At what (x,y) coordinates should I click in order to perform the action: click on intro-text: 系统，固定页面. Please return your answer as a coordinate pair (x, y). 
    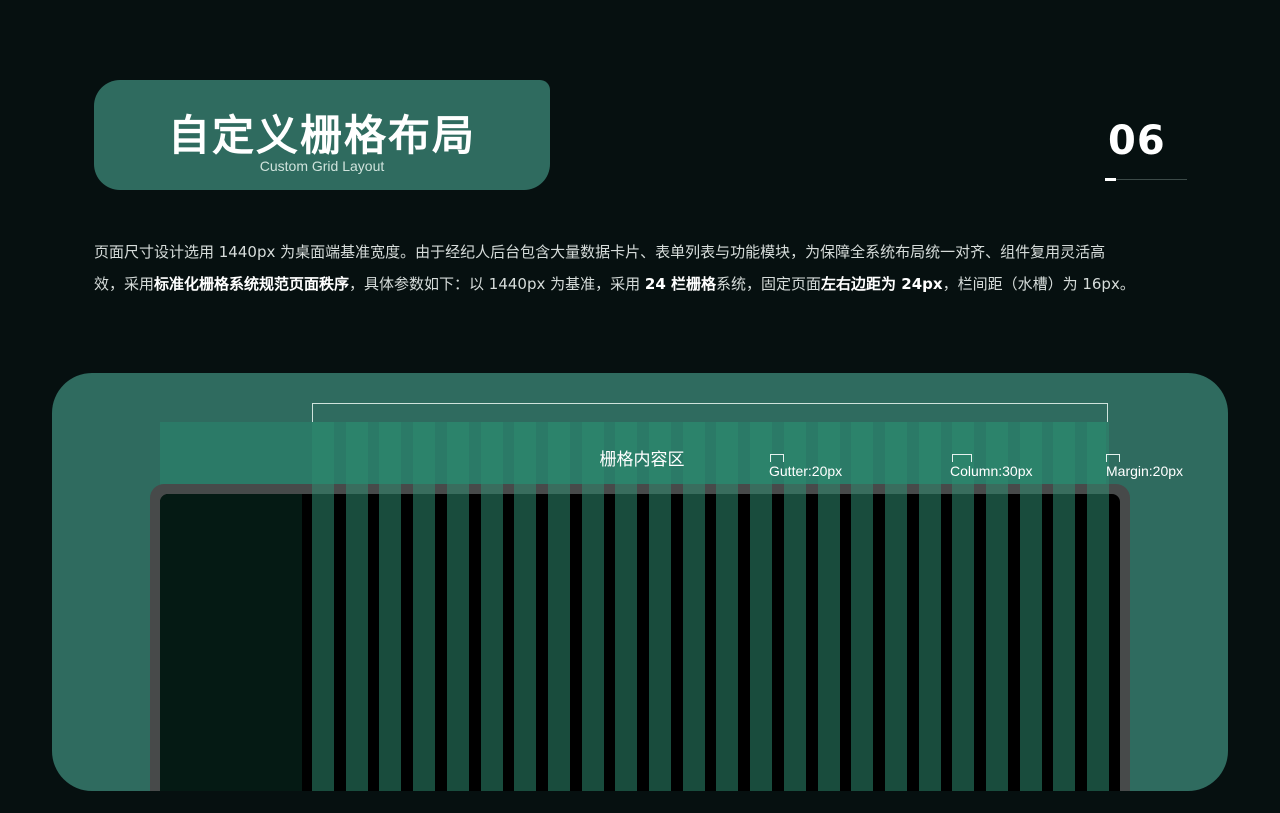
    Looking at the image, I should click on (769, 284).